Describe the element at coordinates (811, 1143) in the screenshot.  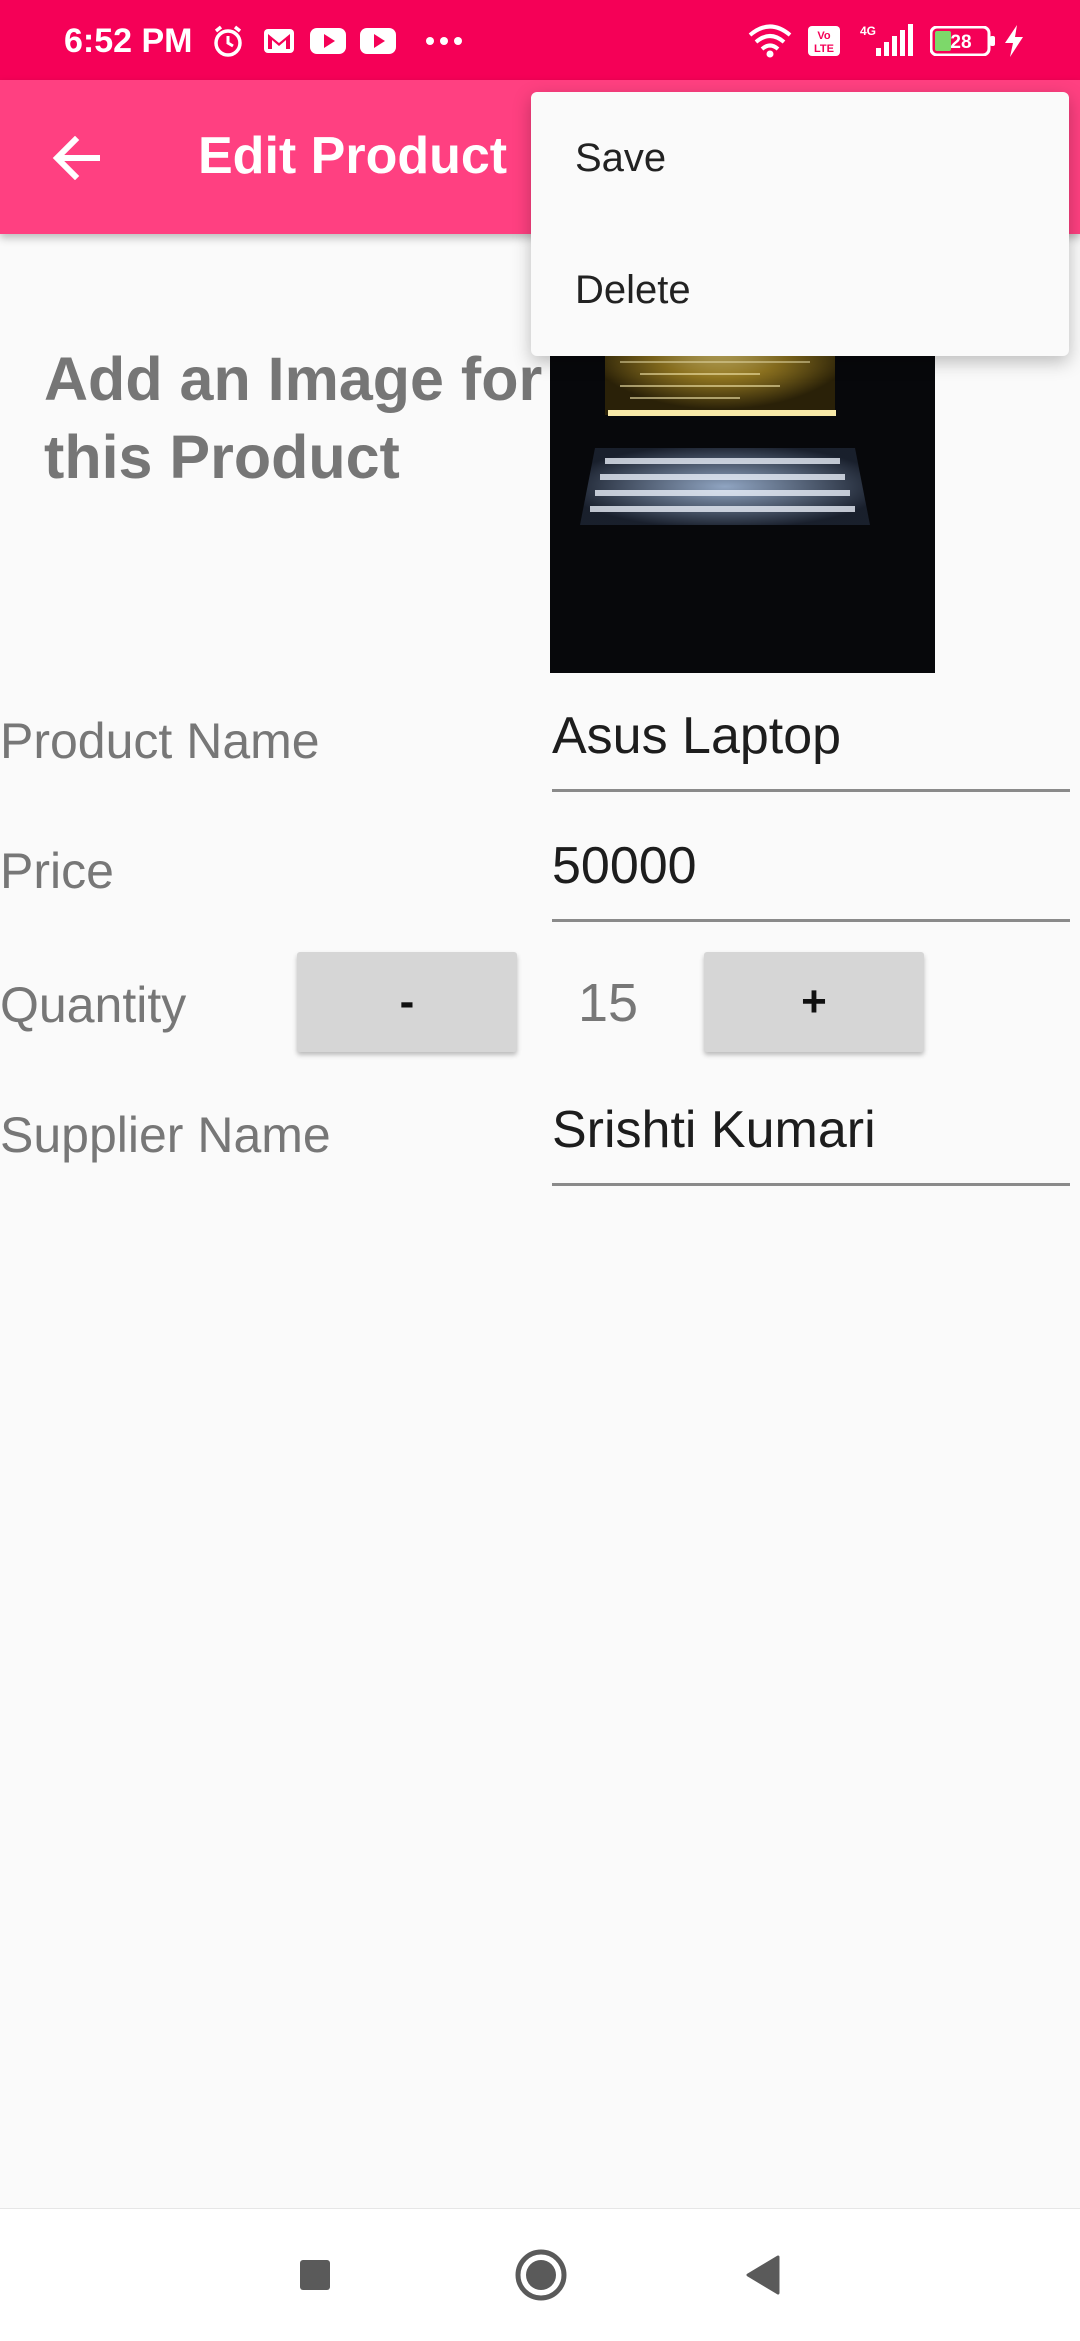
I see `supplier-name-field: Srishti Kumari` at that location.